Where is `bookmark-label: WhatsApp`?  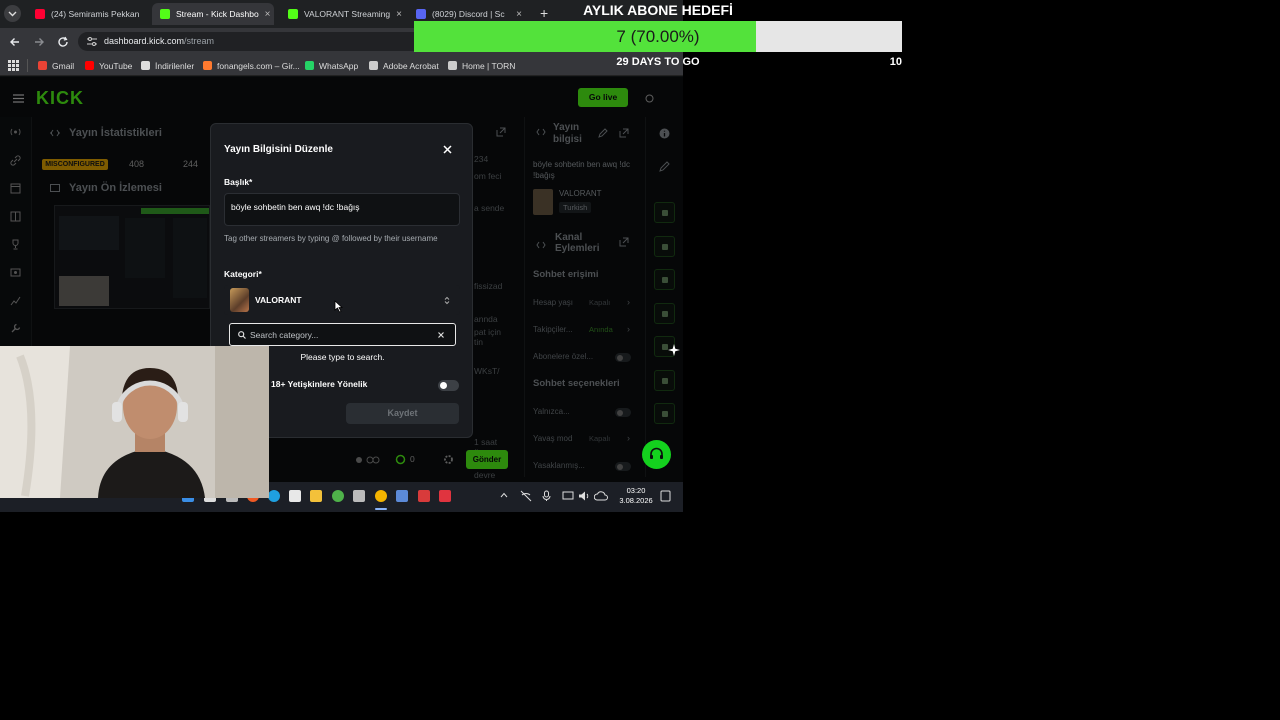 bookmark-label: WhatsApp is located at coordinates (339, 65).